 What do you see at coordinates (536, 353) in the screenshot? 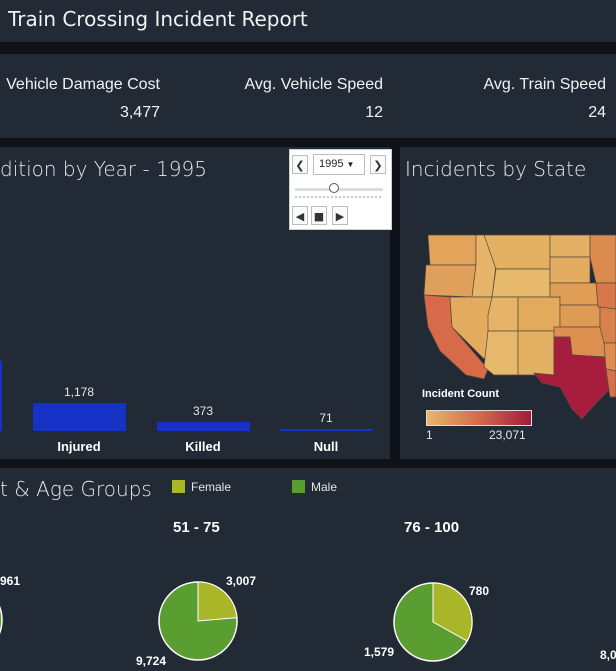
I see `state-new-mexico` at bounding box center [536, 353].